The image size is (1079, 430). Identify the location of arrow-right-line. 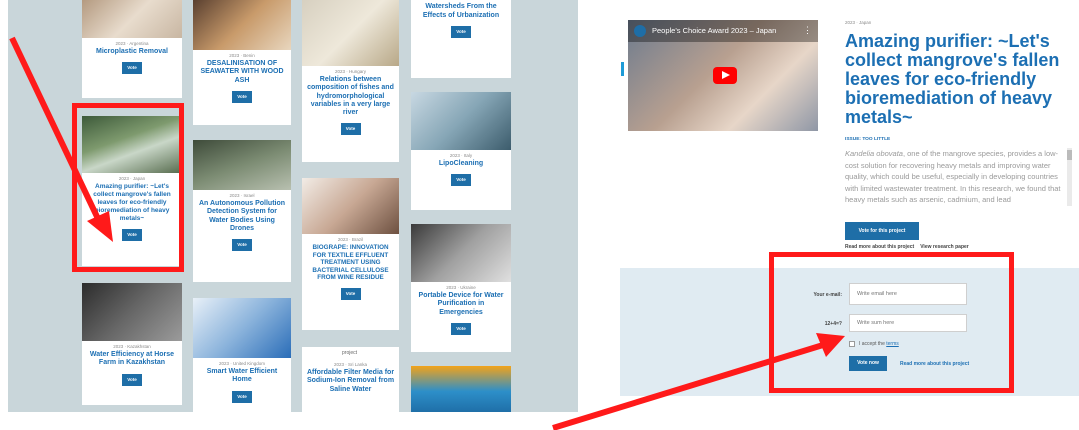
(688, 386).